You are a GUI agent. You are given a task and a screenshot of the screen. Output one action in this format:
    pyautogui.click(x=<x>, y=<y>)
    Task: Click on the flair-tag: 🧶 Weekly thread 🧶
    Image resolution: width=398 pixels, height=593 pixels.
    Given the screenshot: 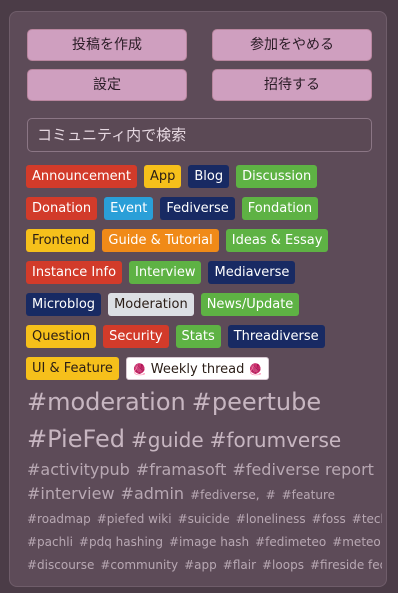 What is the action you would take?
    pyautogui.click(x=197, y=368)
    